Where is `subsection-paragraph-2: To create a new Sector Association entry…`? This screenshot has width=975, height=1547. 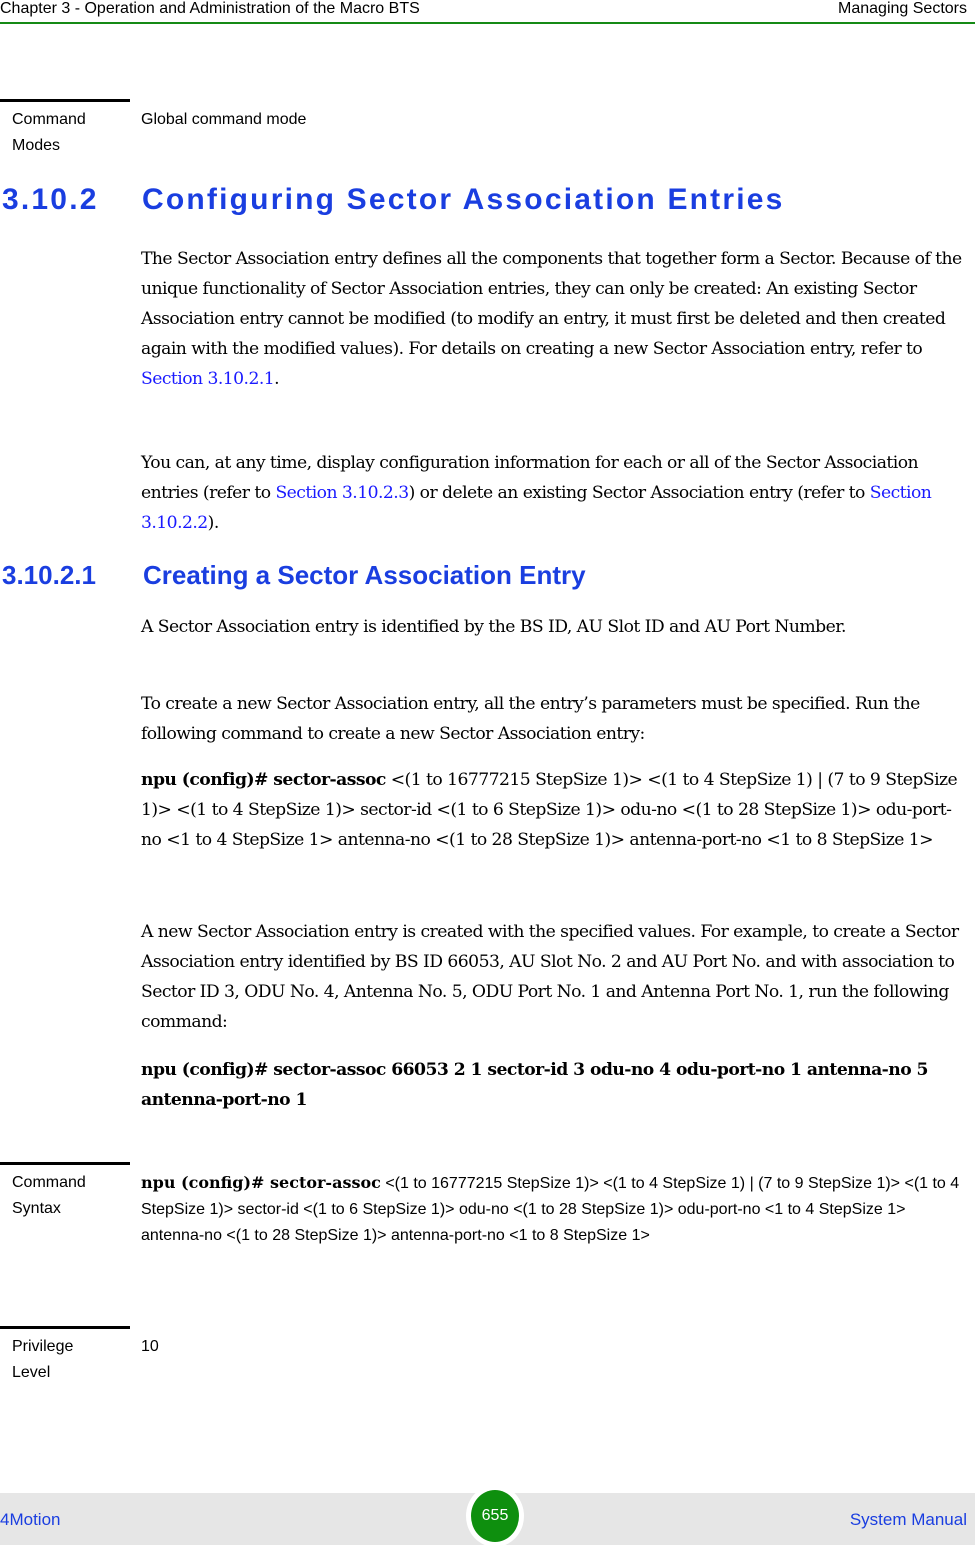
subsection-paragraph-2: To create a new Sector Association entry… is located at coordinates (530, 719).